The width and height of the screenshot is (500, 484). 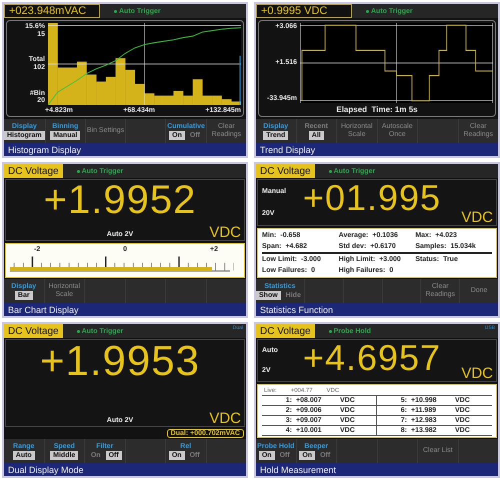 What do you see at coordinates (125, 149) in the screenshot?
I see `mode-caption: Histogram Display` at bounding box center [125, 149].